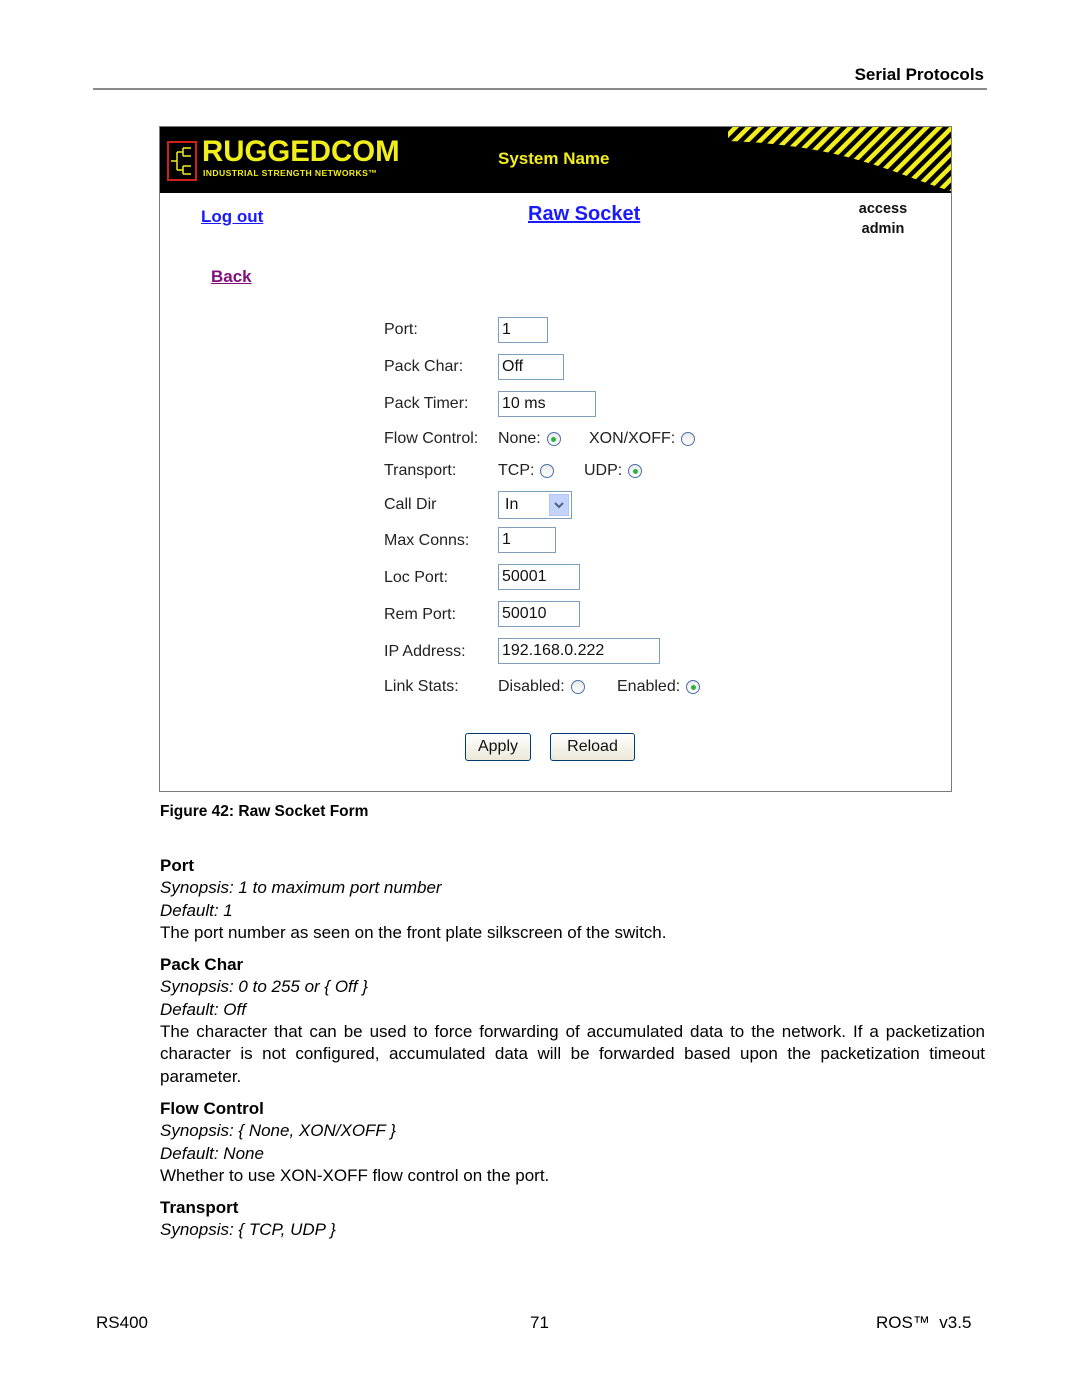 The height and width of the screenshot is (1397, 1080). Describe the element at coordinates (592, 747) in the screenshot. I see `reload-button: Reload` at that location.